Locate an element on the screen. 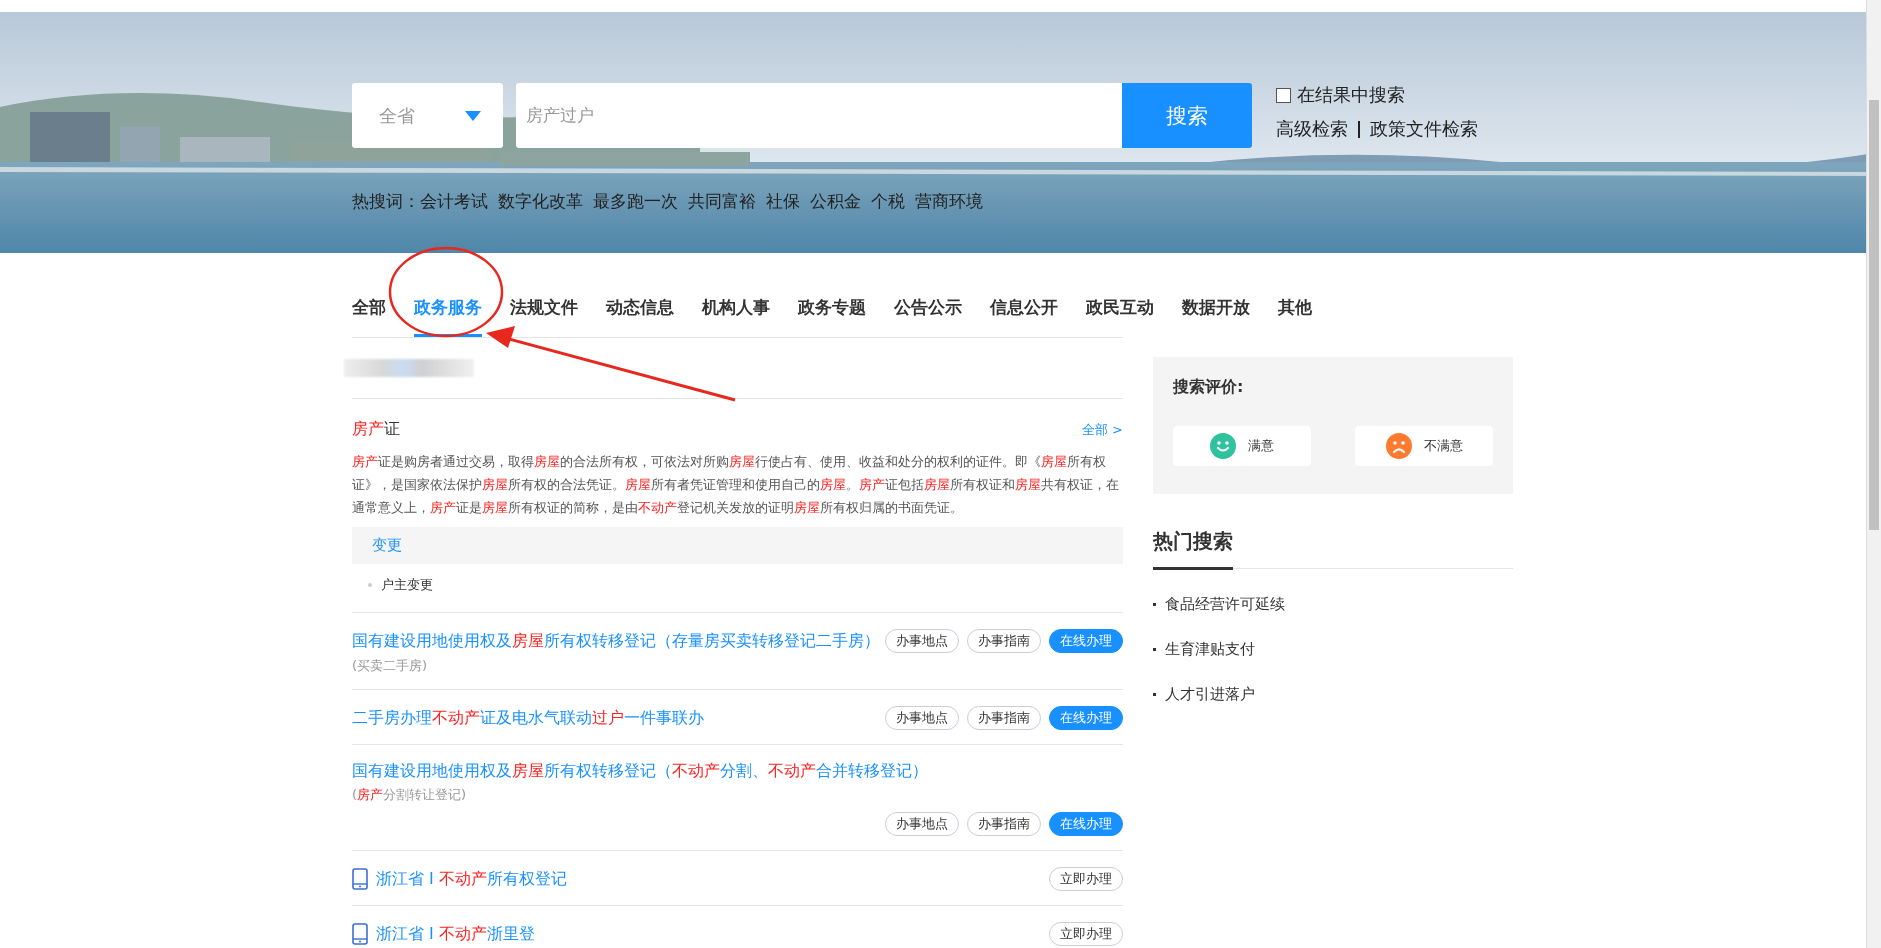  result-link: 国有建设用地使用权及房屋所有权转移登记（存量房买卖转移登记二手房） is located at coordinates (616, 641).